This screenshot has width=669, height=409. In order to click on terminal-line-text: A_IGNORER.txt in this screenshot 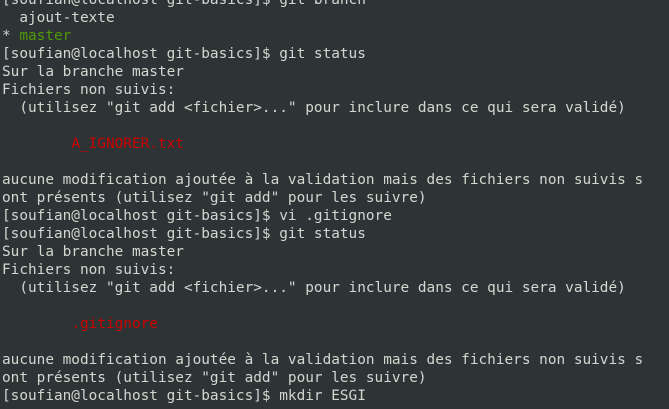, I will do `click(127, 144)`.